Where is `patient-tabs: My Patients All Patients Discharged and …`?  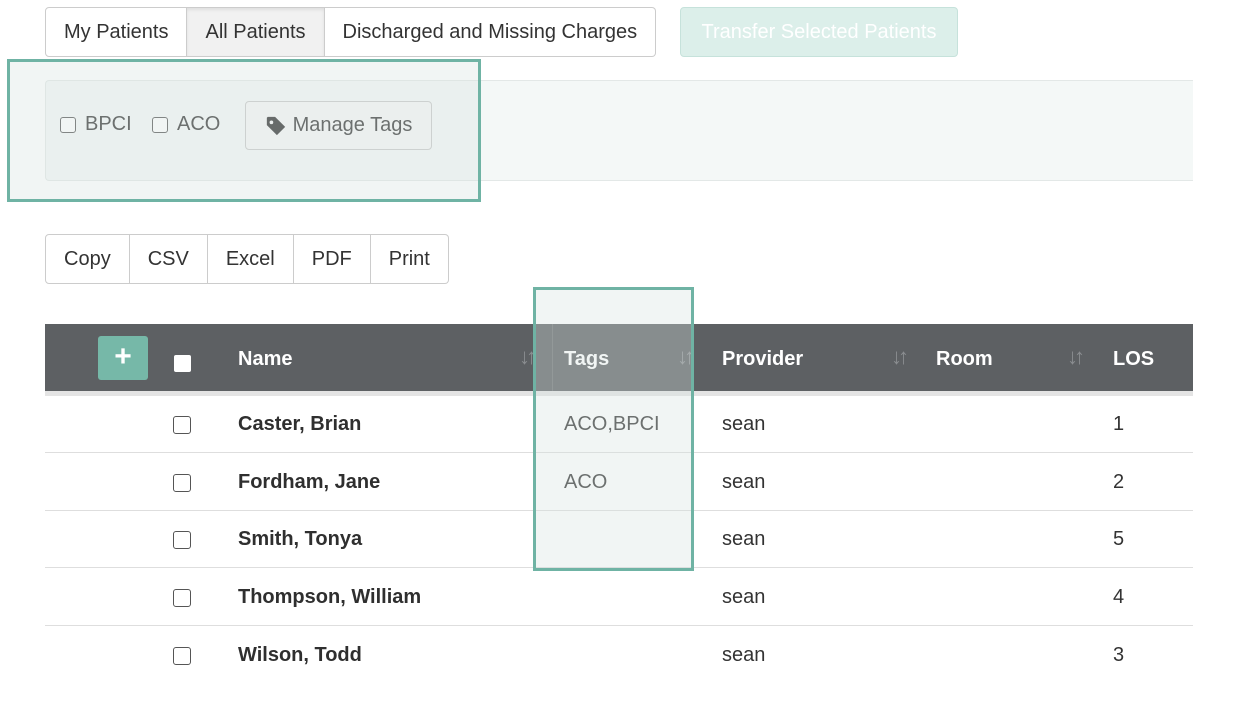
patient-tabs: My Patients All Patients Discharged and … is located at coordinates (351, 32).